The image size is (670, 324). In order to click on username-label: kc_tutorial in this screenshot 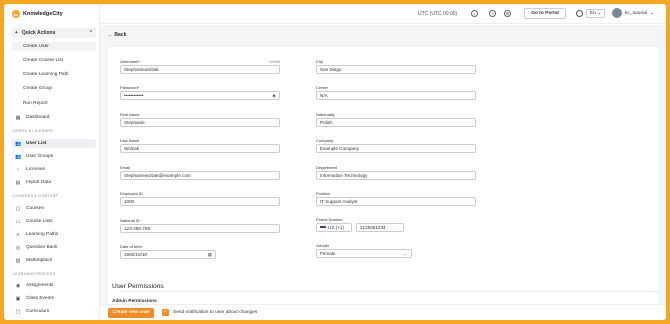, I will do `click(636, 13)`.